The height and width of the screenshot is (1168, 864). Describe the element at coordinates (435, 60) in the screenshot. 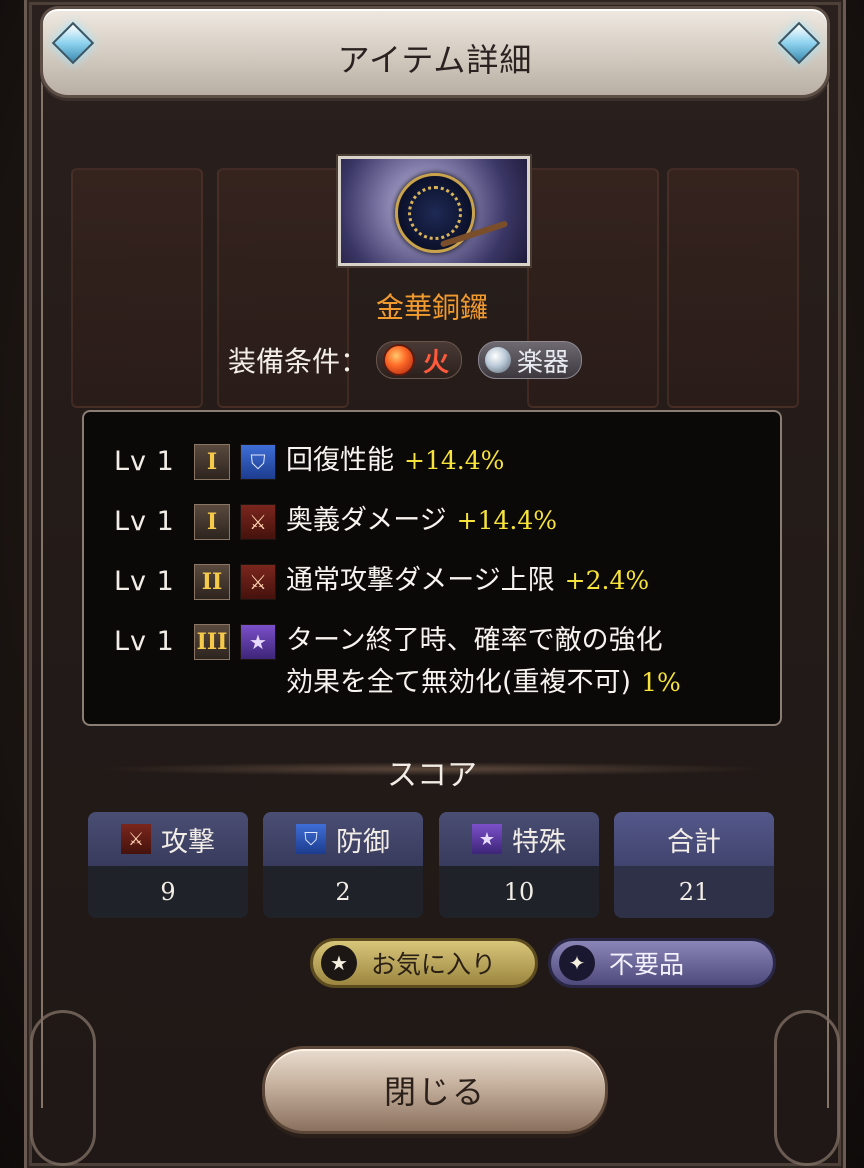

I see `modal-title: アイテム詳細` at that location.